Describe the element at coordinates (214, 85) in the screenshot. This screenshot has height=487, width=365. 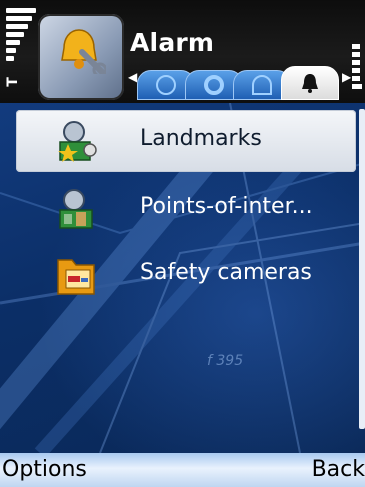
I see `target-icon` at that location.